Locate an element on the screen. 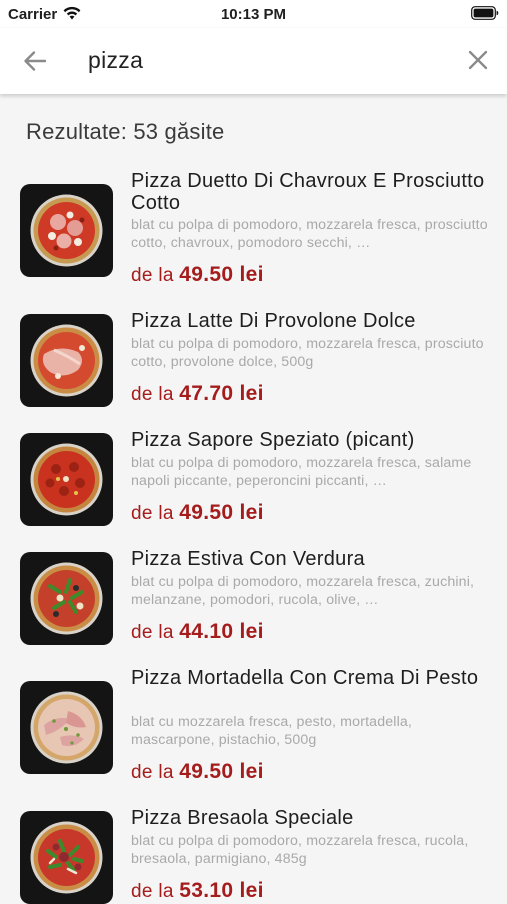 The width and height of the screenshot is (507, 904). status-bar: Carrier 10:13 PM is located at coordinates (253, 14).